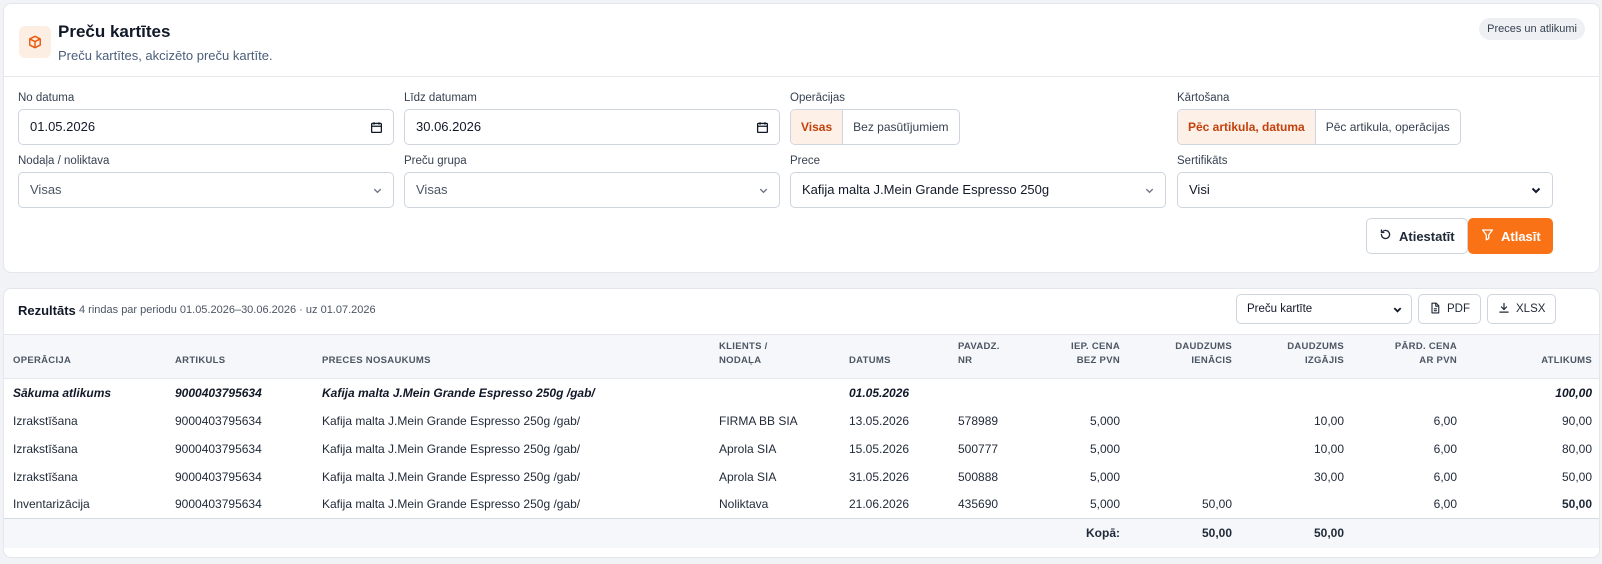  What do you see at coordinates (1521, 236) in the screenshot?
I see `apply-label: Atlasīt` at bounding box center [1521, 236].